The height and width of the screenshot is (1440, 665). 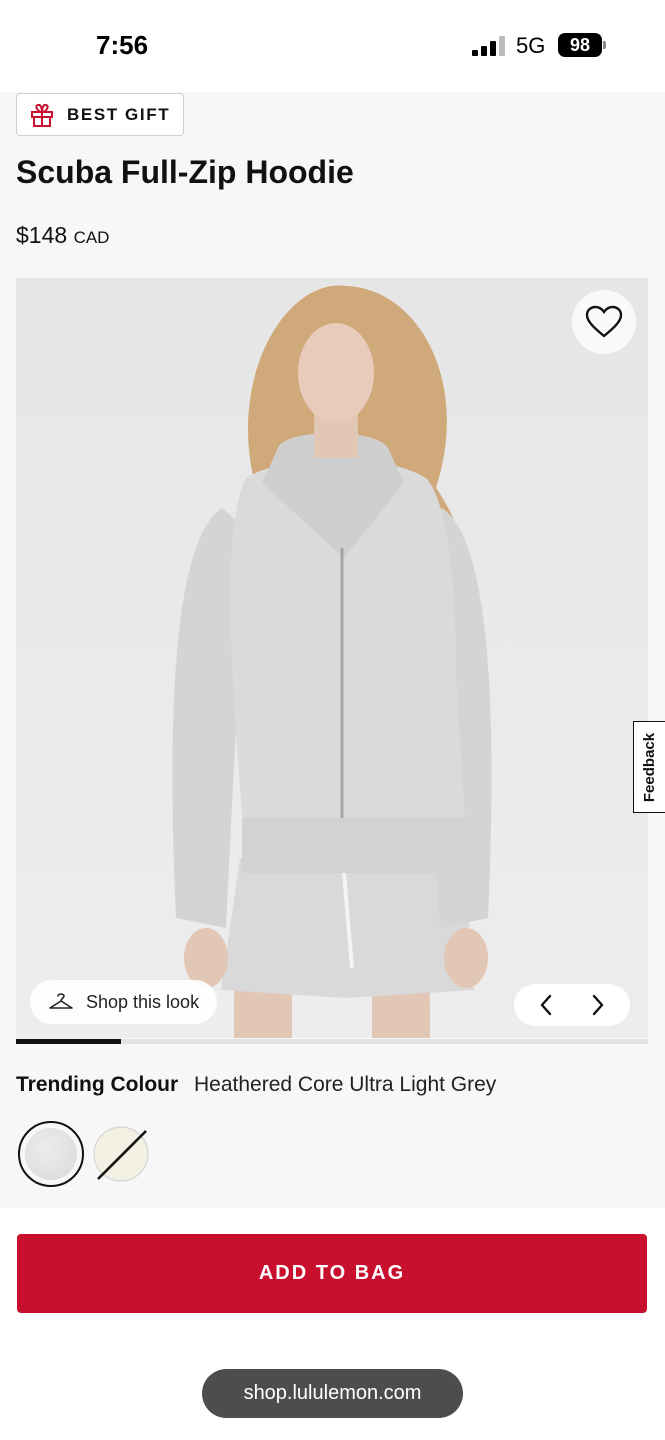 I want to click on chevron-left-icon, so click(x=546, y=1005).